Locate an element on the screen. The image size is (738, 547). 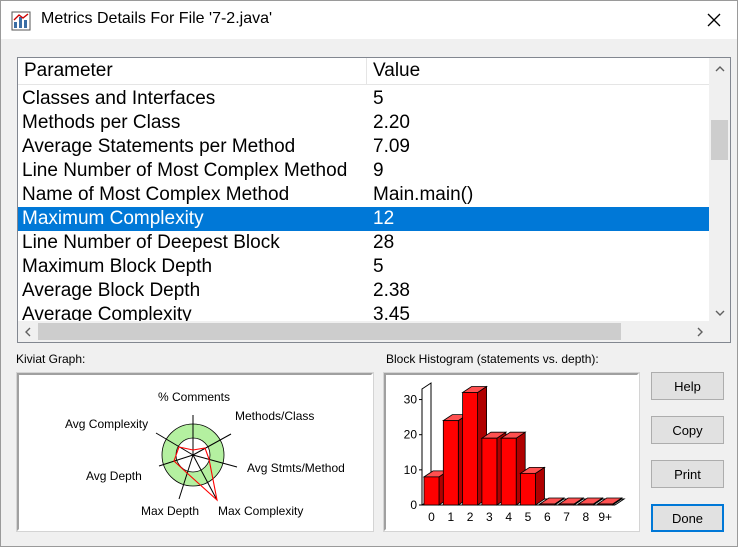
kiviat-axis-avg-stmts: Avg Stmts/Method is located at coordinates (296, 468).